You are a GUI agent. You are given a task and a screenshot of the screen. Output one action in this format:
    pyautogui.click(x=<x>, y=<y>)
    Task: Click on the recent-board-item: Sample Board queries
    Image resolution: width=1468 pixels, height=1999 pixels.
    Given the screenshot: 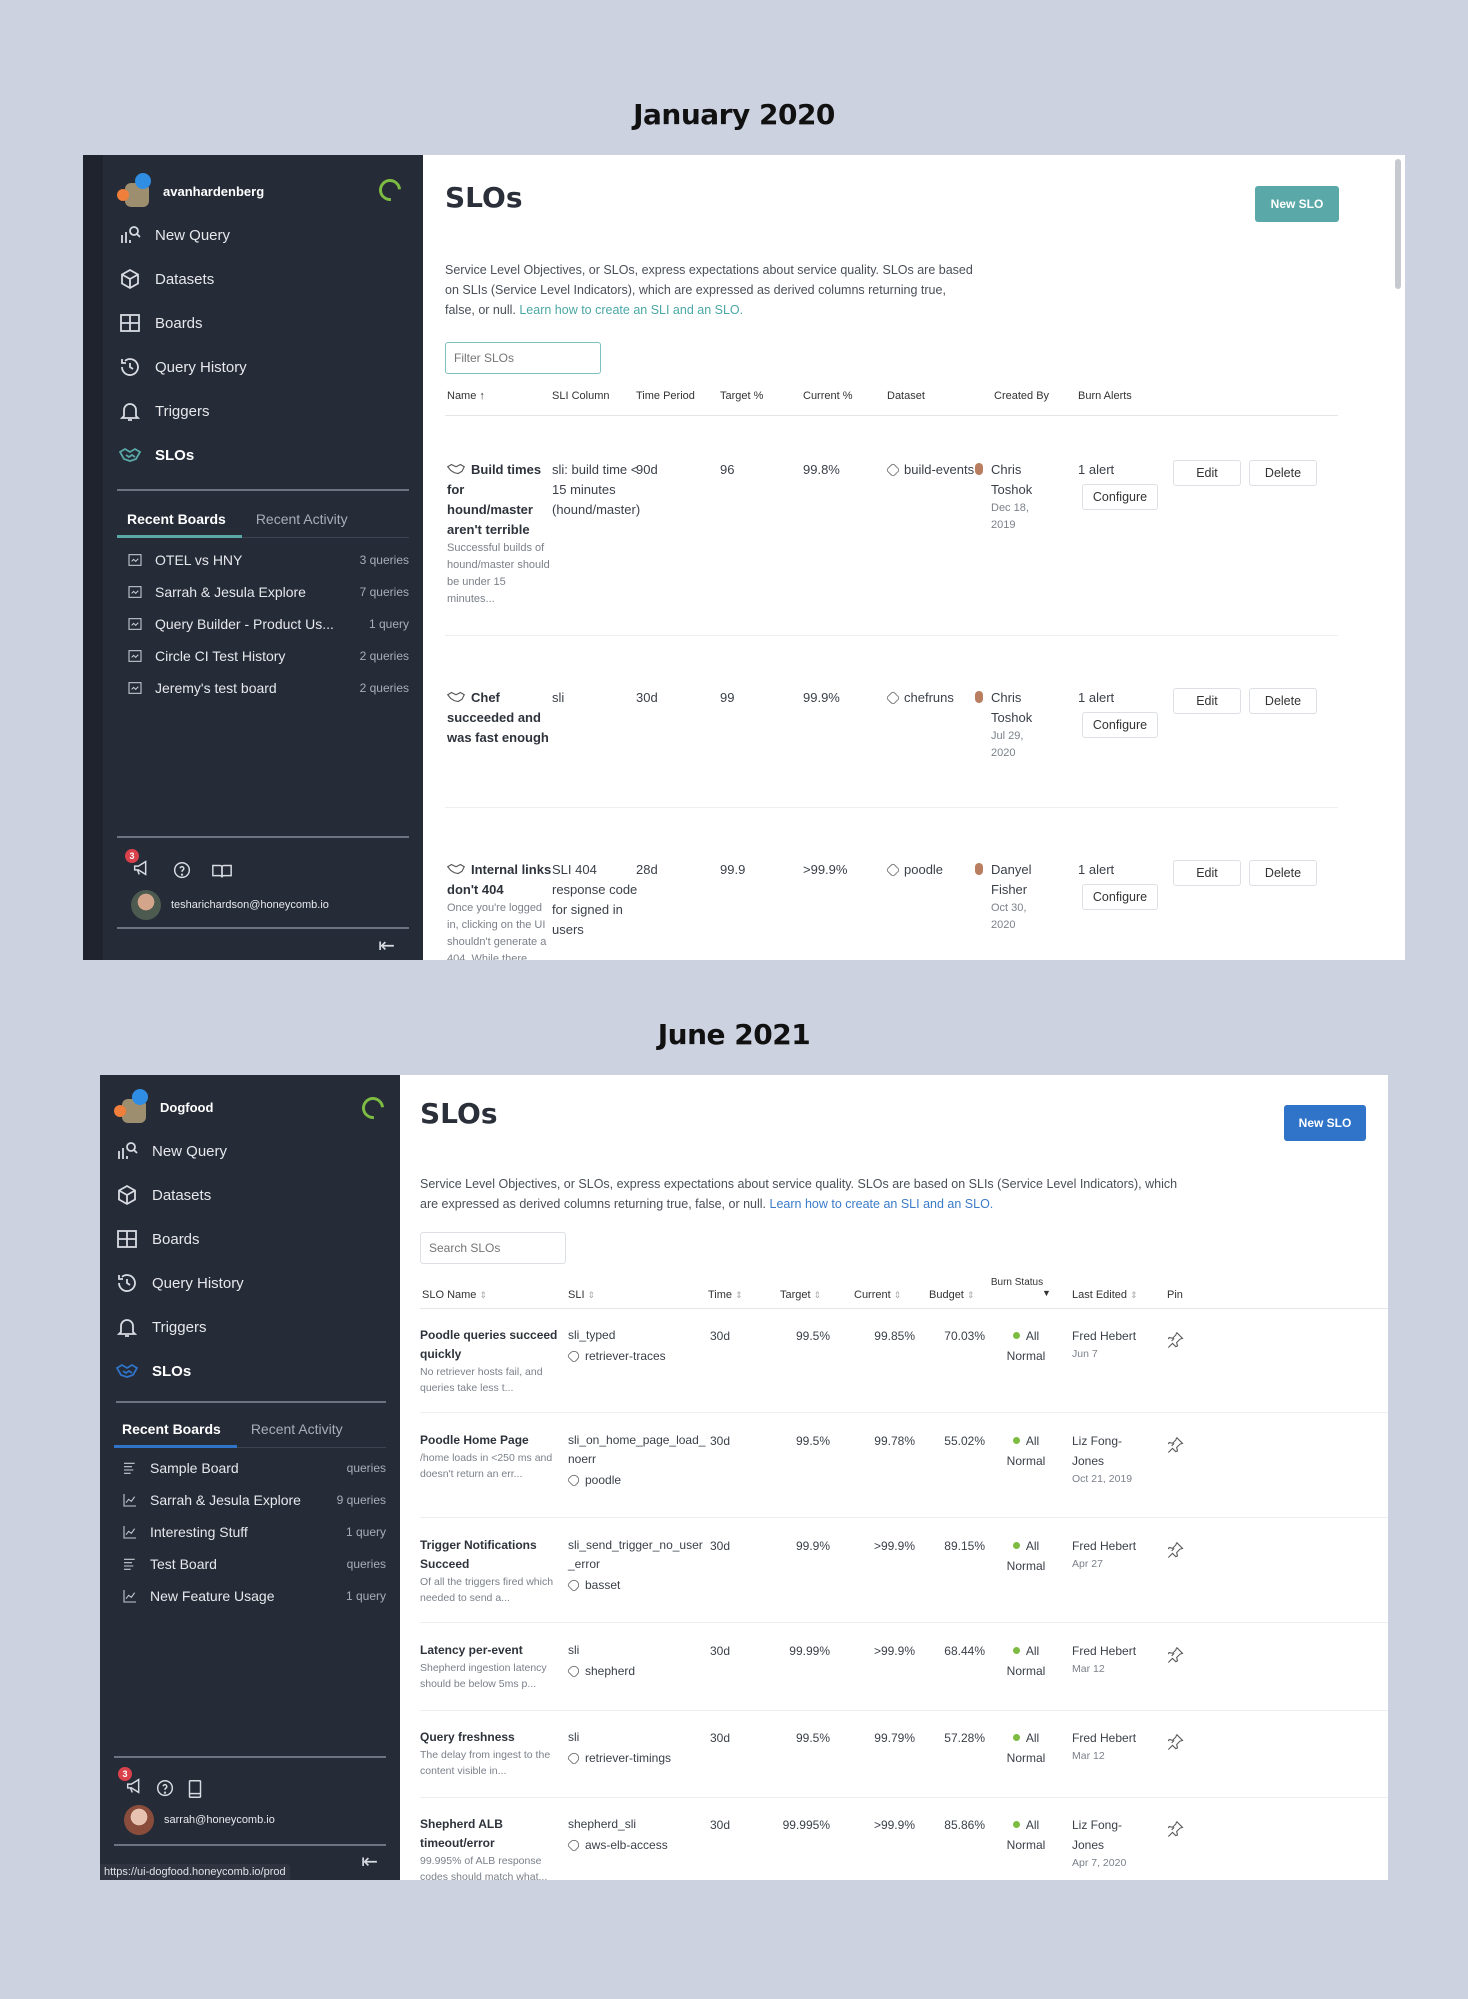 What is the action you would take?
    pyautogui.click(x=254, y=1468)
    